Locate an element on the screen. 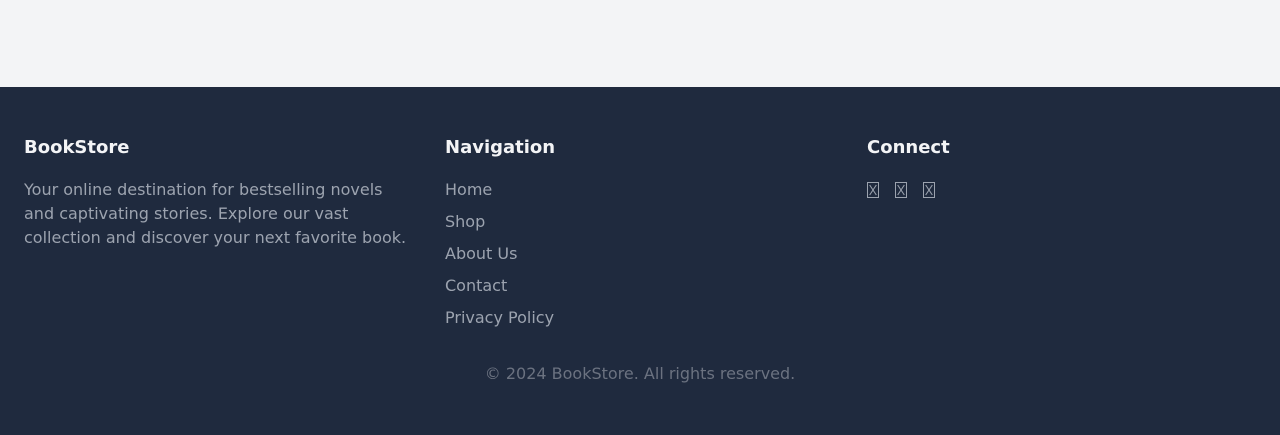  footer-brand-title: BookStore is located at coordinates (77, 147).